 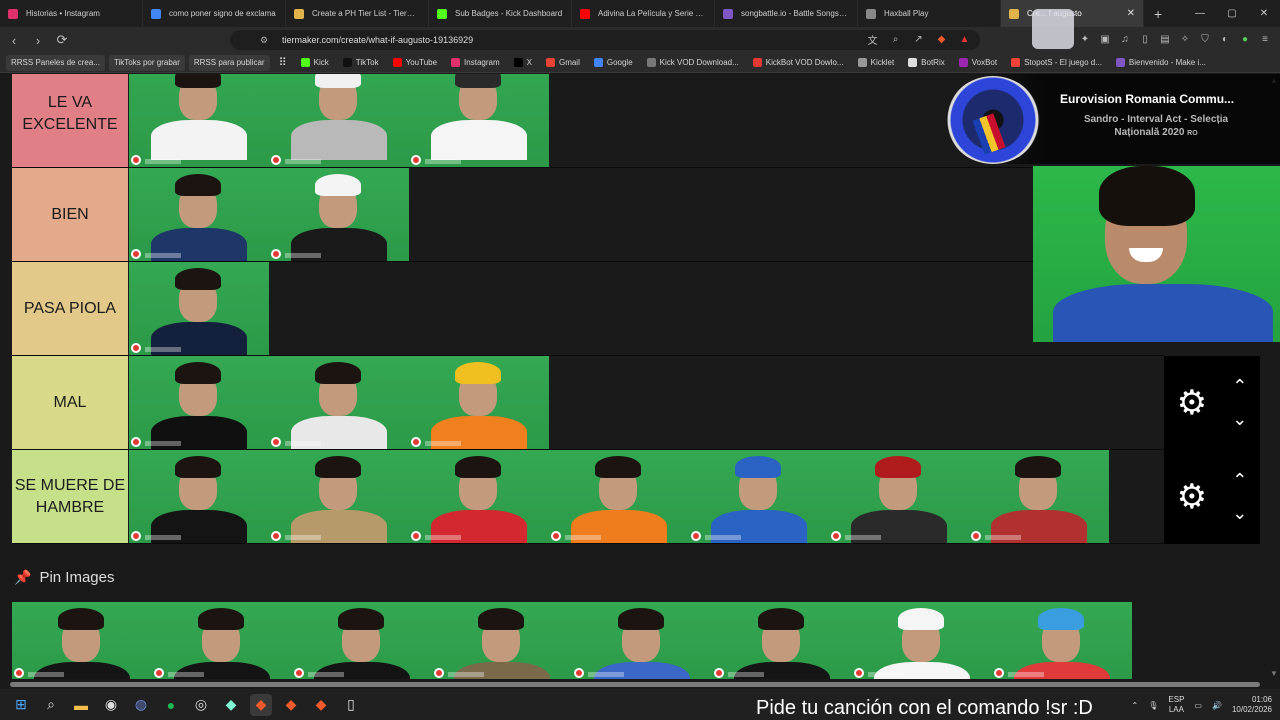 I want to click on tier-label: SE MUERE DE HAMBRE, so click(x=70, y=496).